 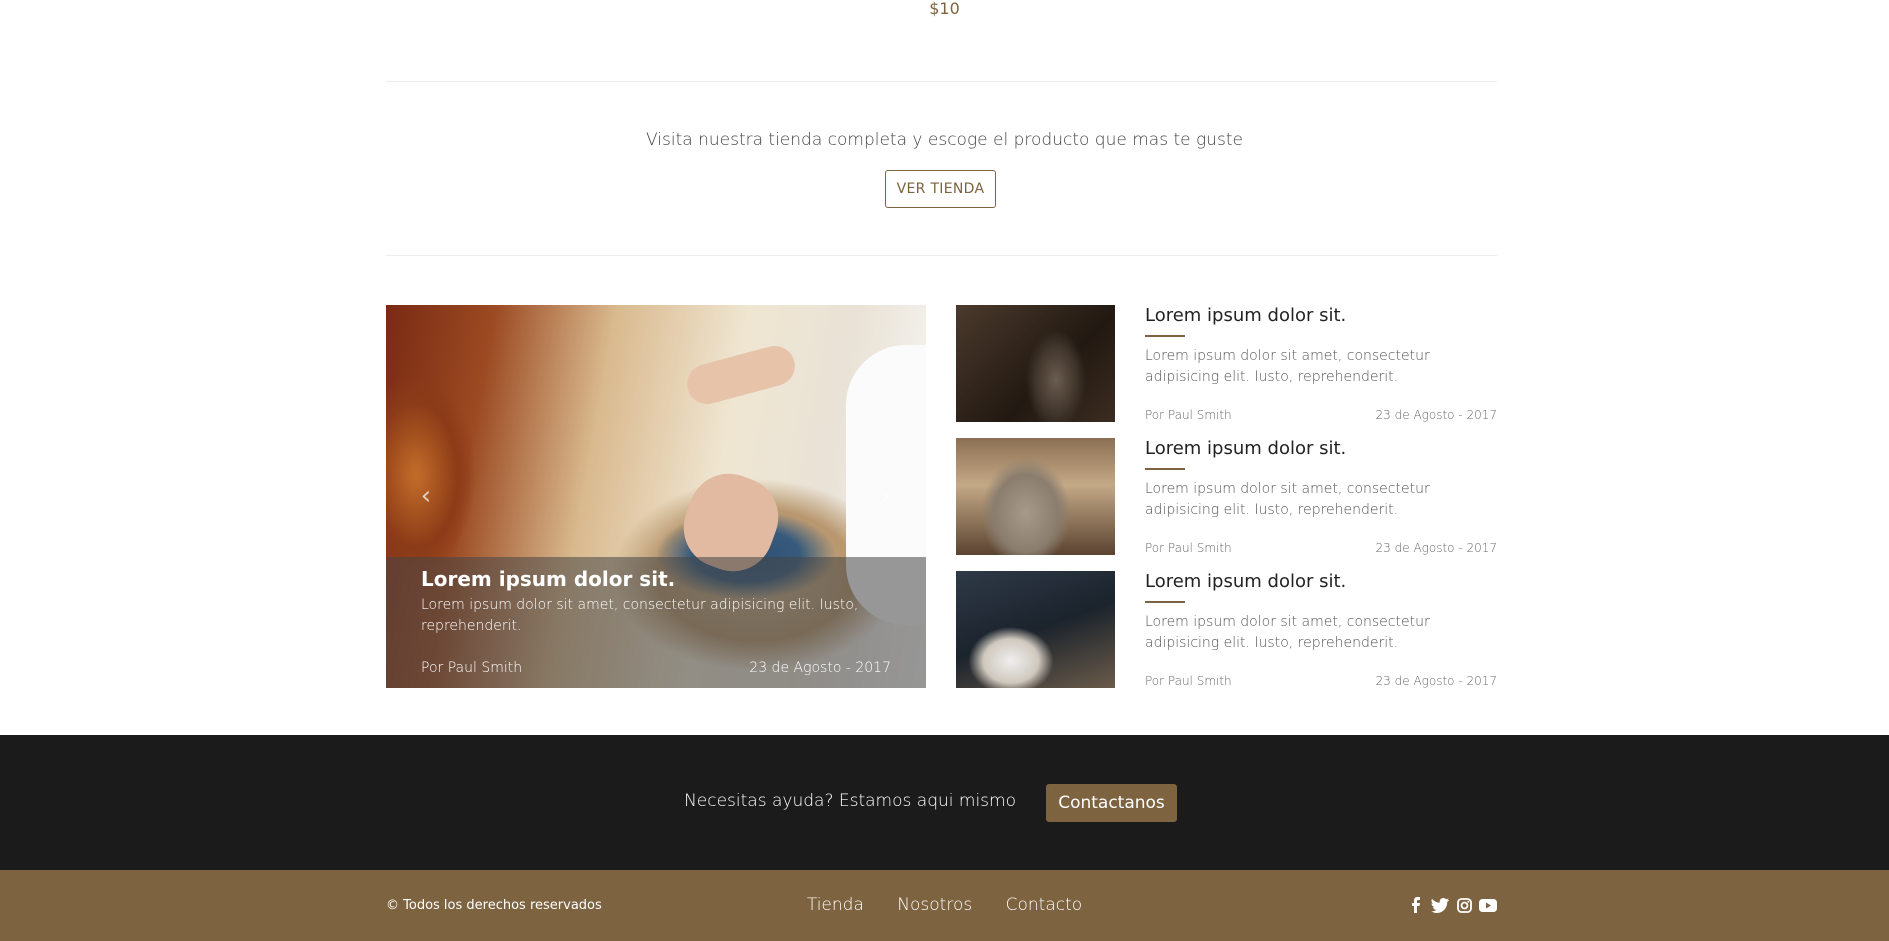 What do you see at coordinates (548, 579) in the screenshot?
I see `carousel-title: Lorem ipsum dolor sit.` at bounding box center [548, 579].